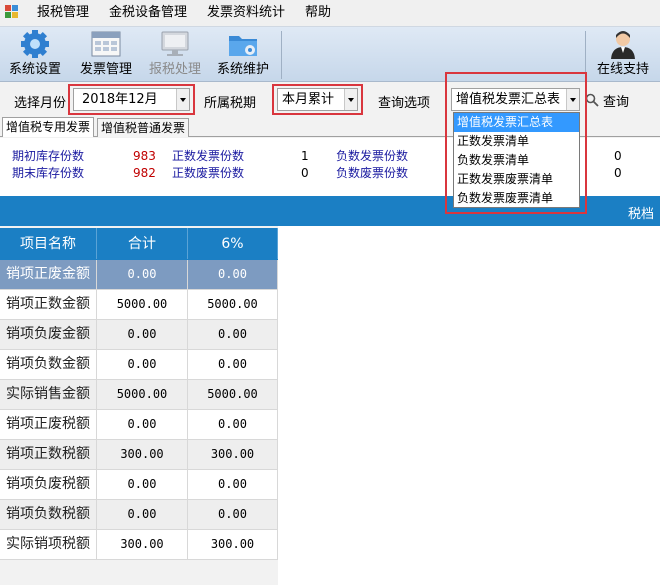 This screenshot has width=660, height=585. I want to click on closing-stock-label: 期末库存份数, so click(48, 173).